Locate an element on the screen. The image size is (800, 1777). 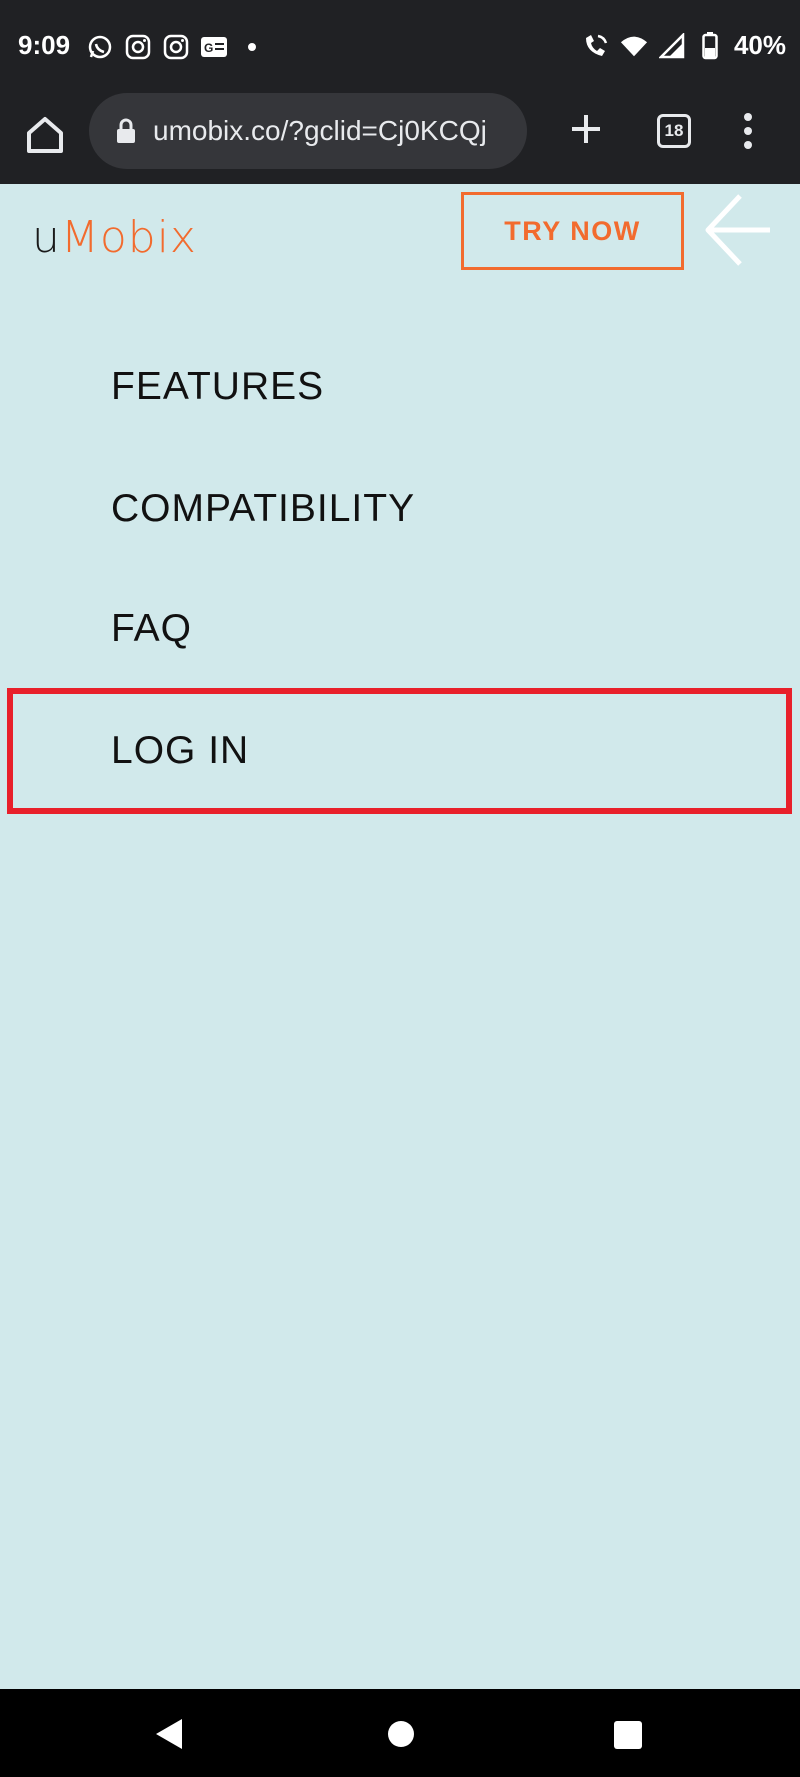
signal-icon is located at coordinates (672, 46).